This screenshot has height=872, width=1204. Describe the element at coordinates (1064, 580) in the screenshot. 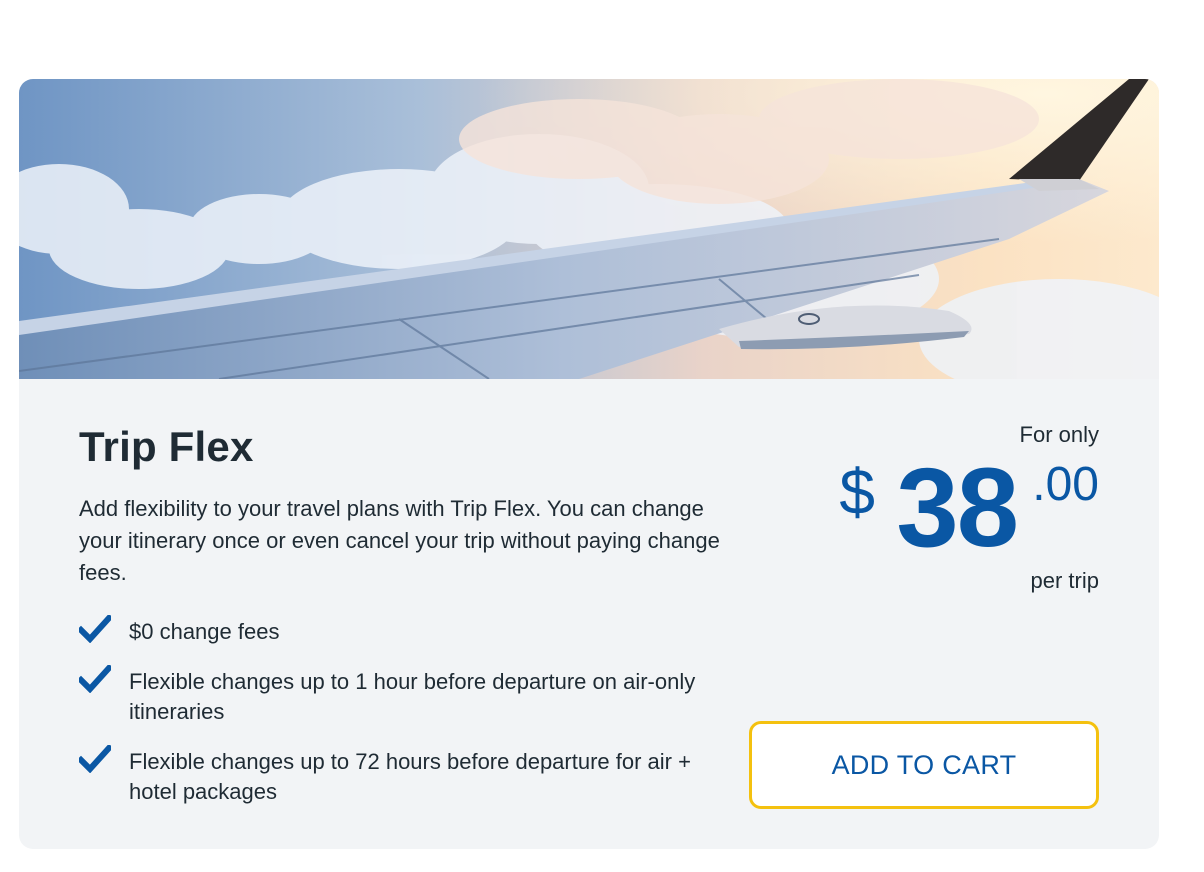

I see `price-suffix: per trip` at that location.